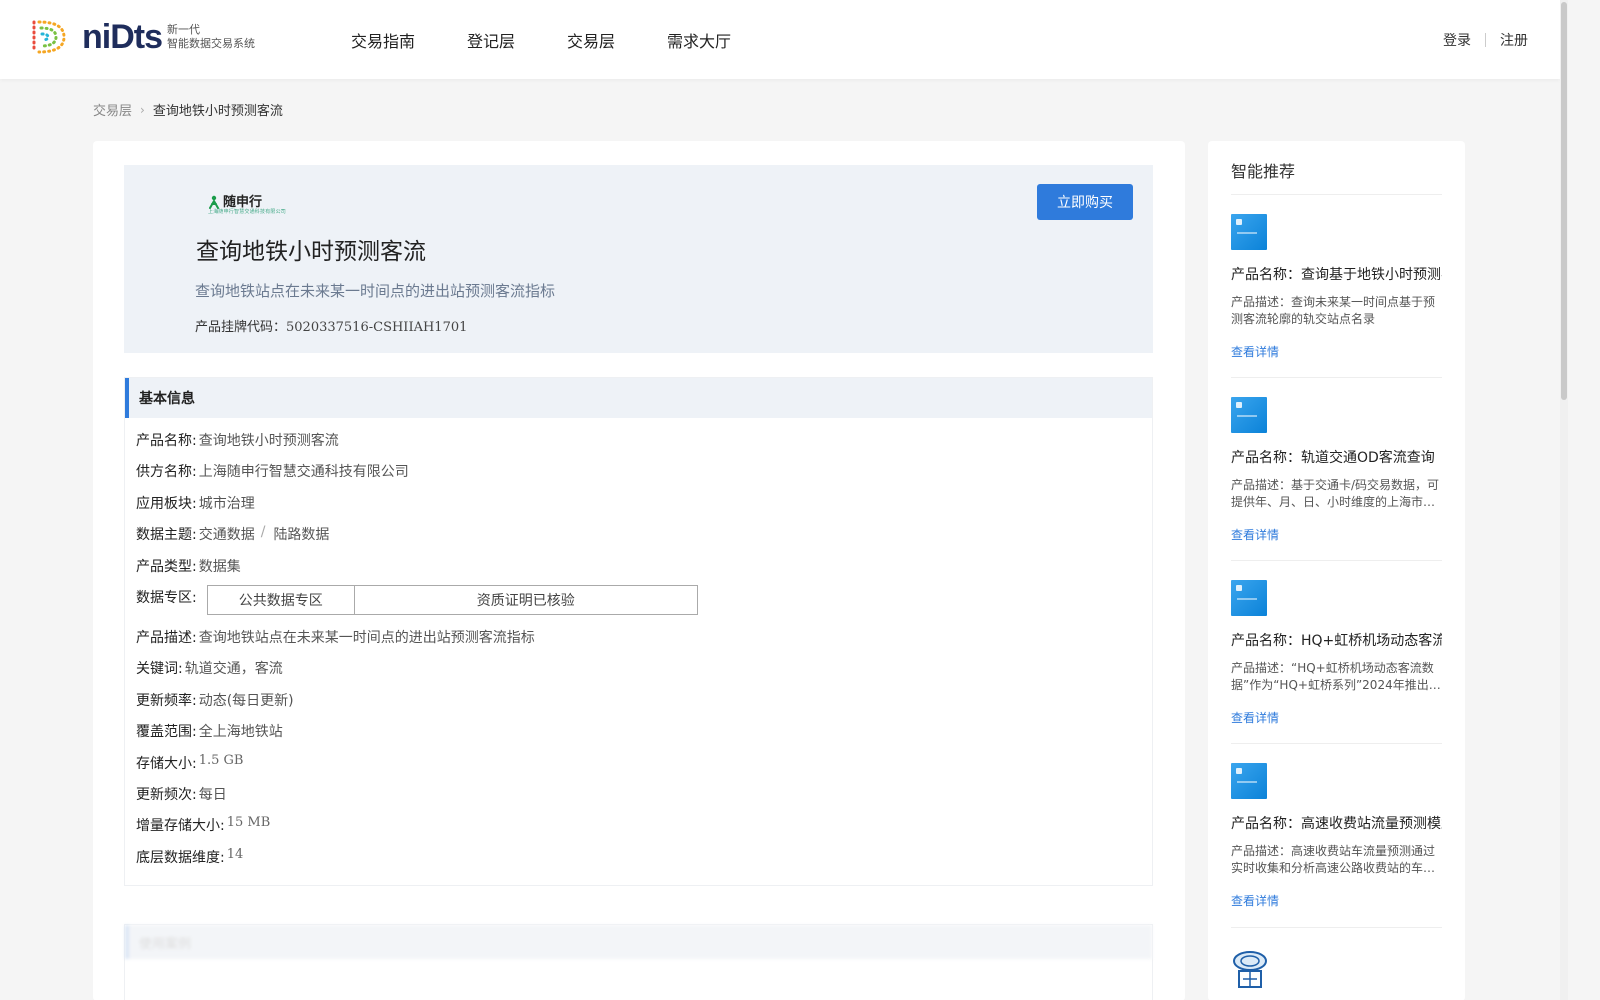 The image size is (1600, 1000). I want to click on info-label: 更新频次:, so click(166, 794).